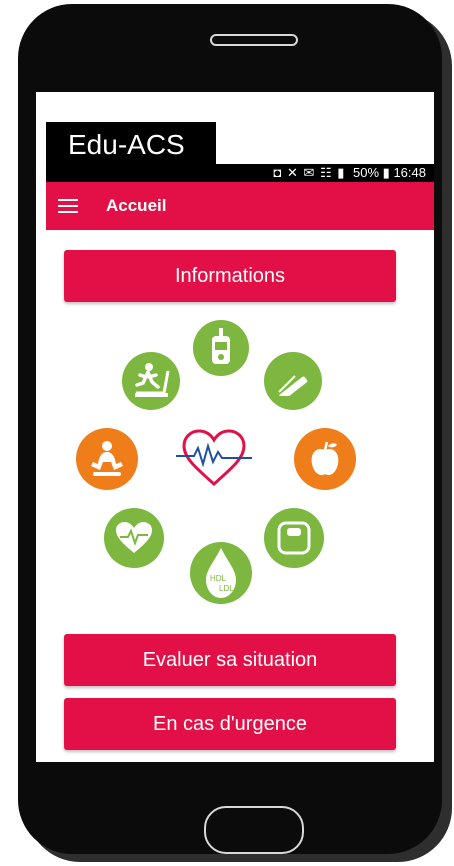  Describe the element at coordinates (230, 724) in the screenshot. I see `emergency-button: En cas d'urgence` at that location.